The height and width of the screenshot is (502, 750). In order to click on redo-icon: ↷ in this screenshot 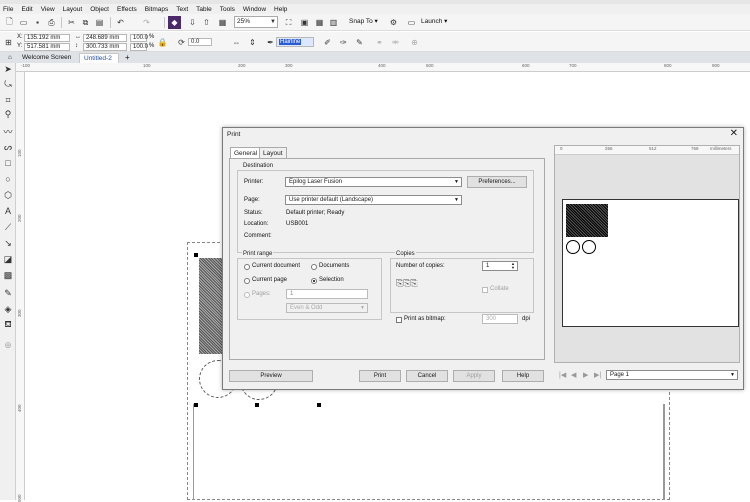, I will do `click(146, 22)`.